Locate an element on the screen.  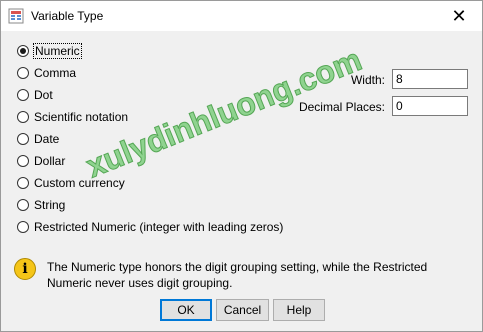
radio-button-string is located at coordinates (23, 205).